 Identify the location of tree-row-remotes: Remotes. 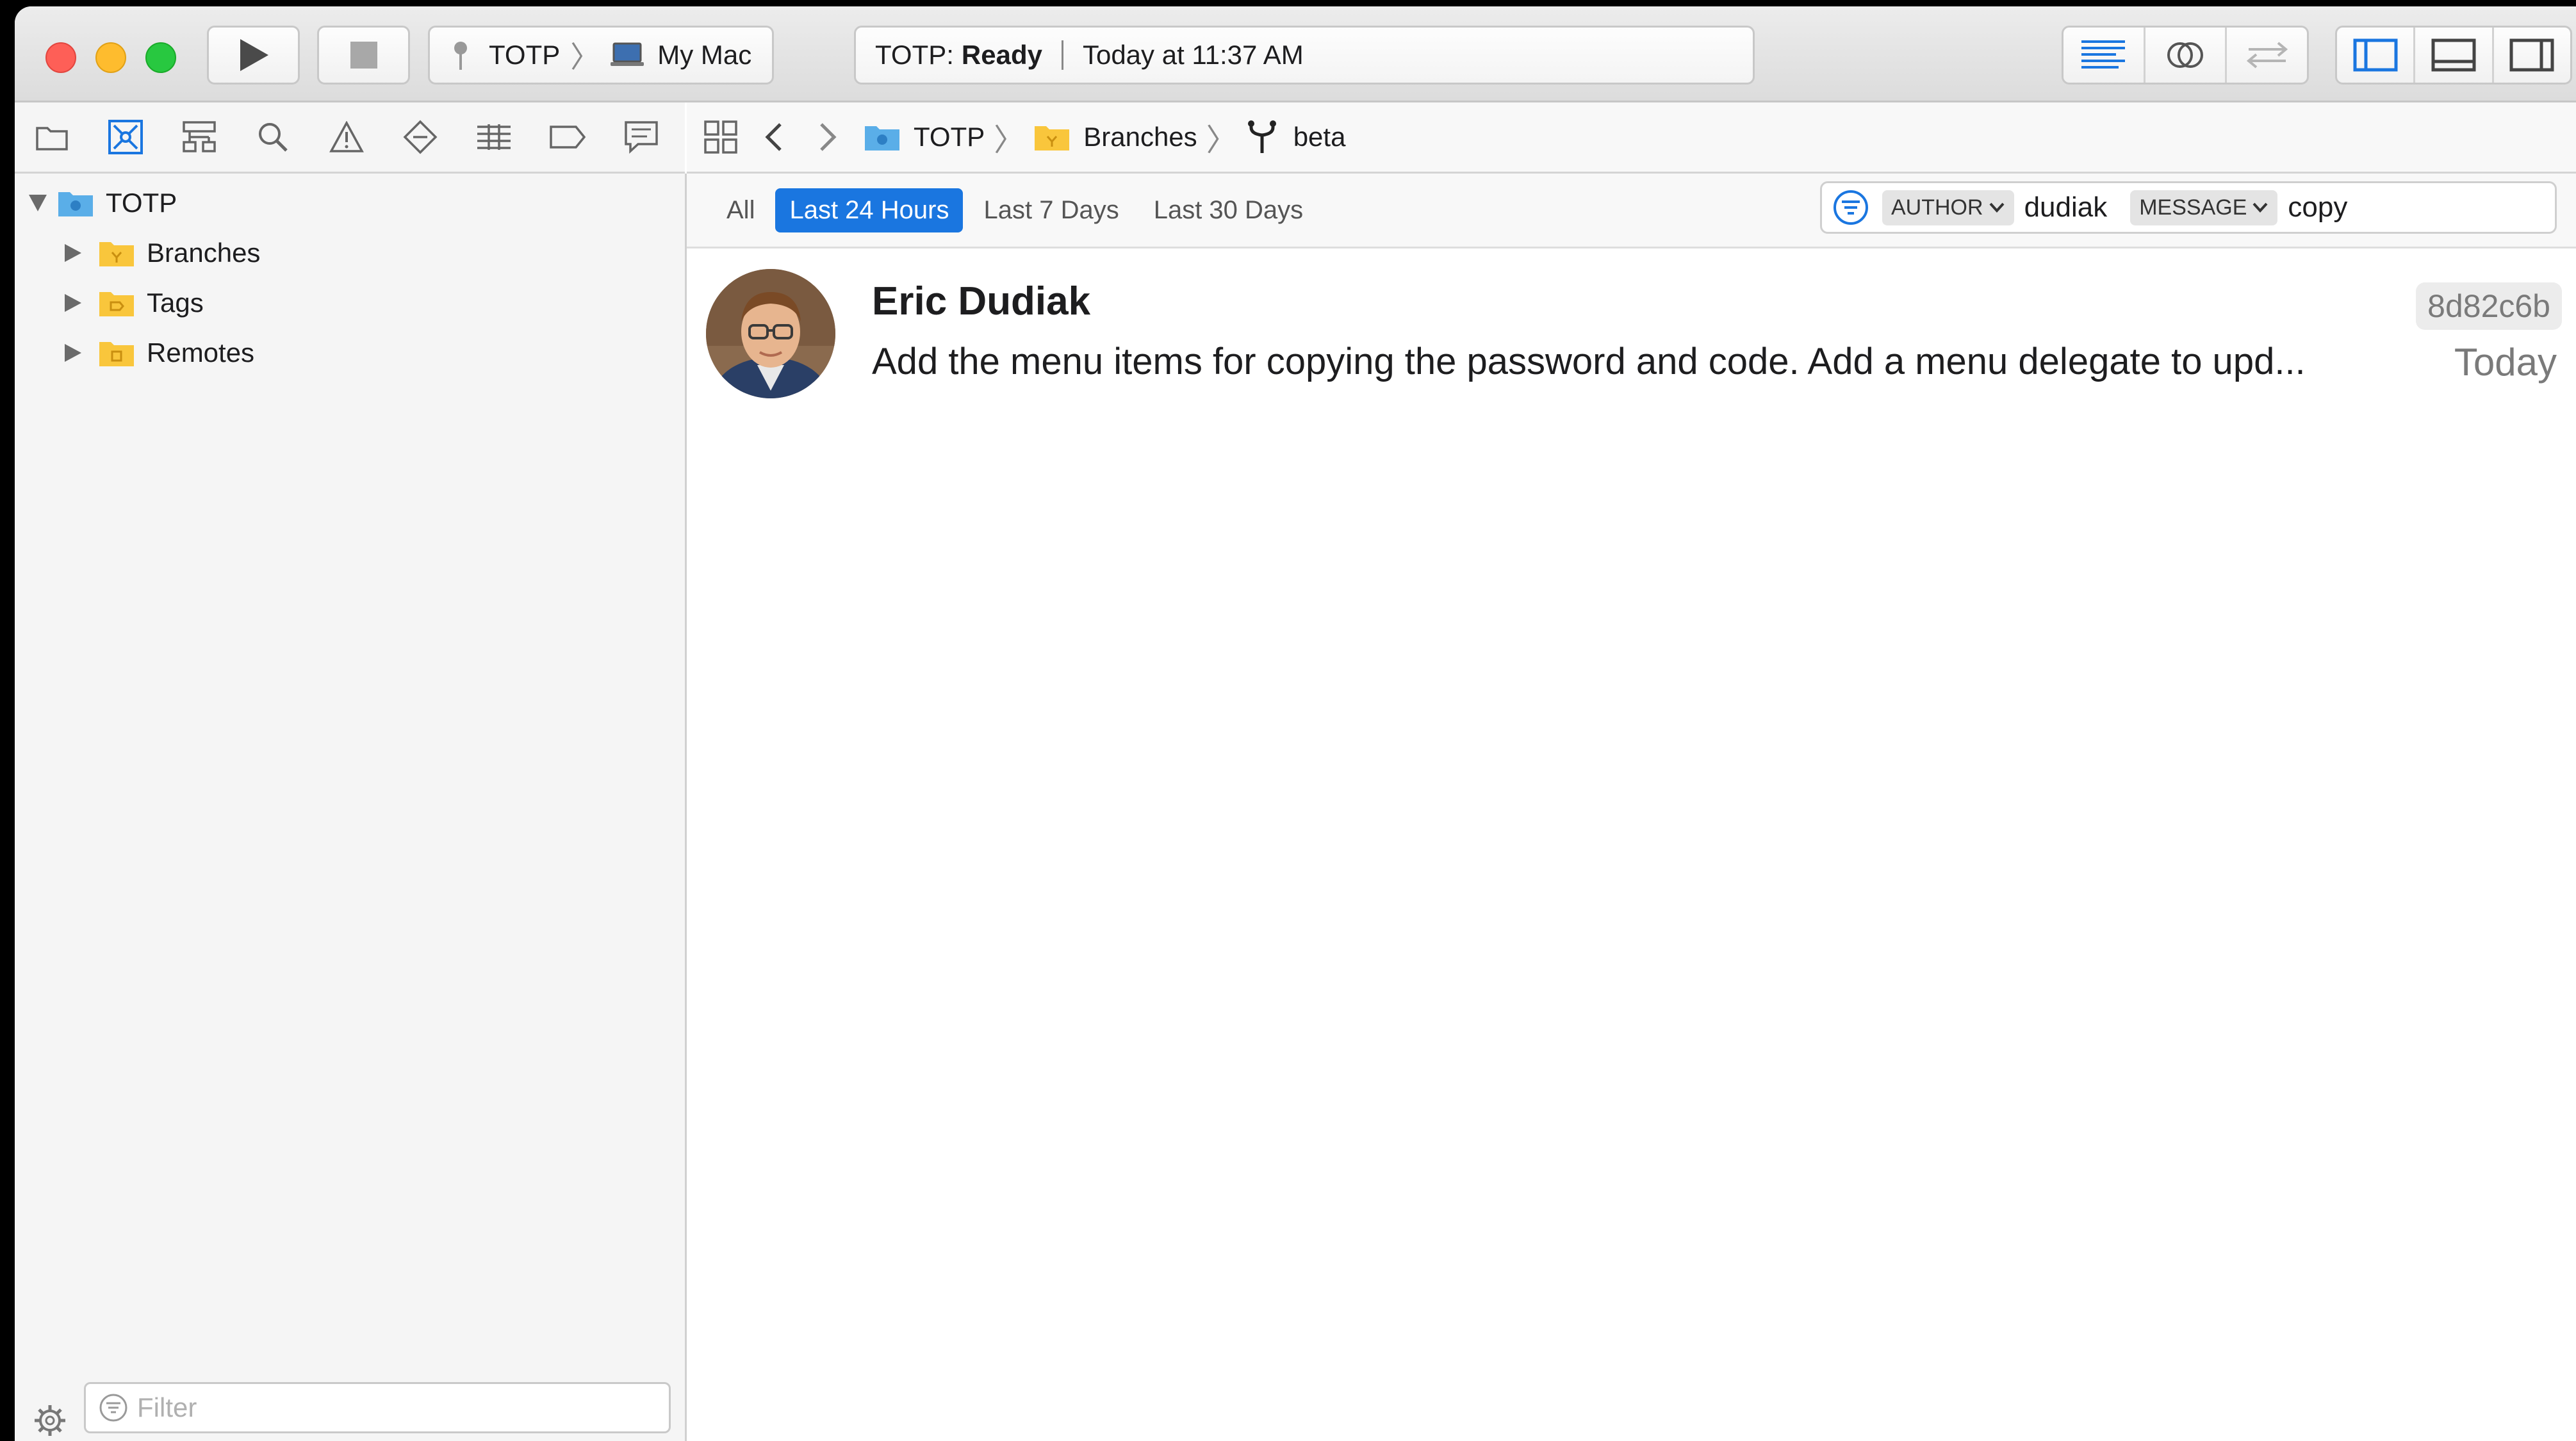
(160, 353).